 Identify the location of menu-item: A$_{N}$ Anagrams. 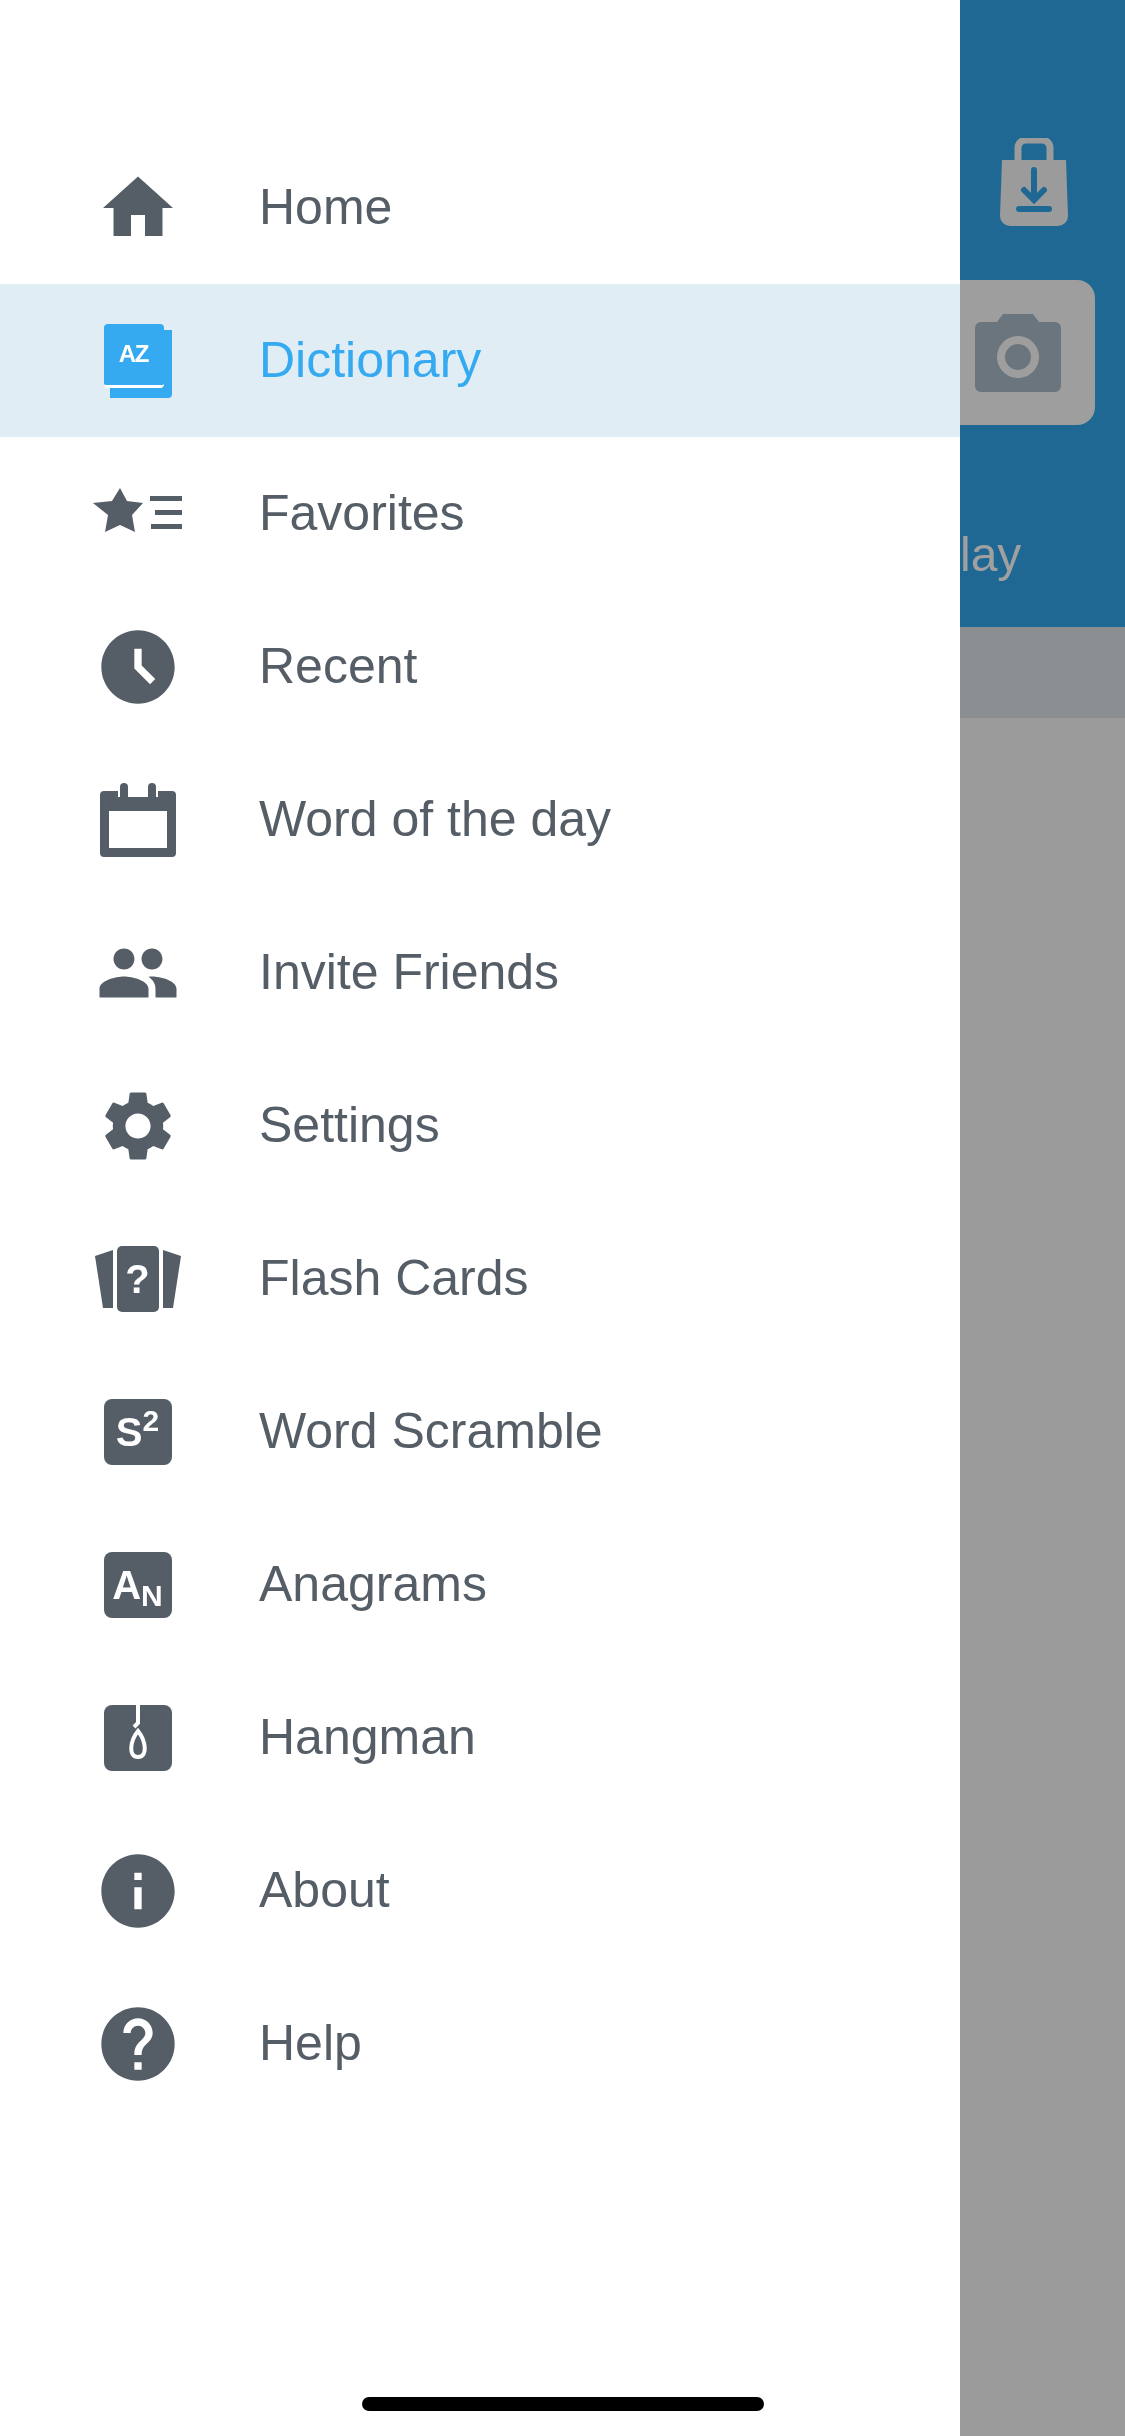
(480, 1584).